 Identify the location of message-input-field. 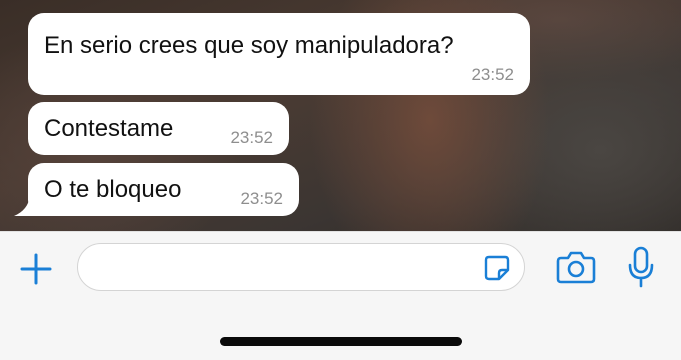
(301, 267).